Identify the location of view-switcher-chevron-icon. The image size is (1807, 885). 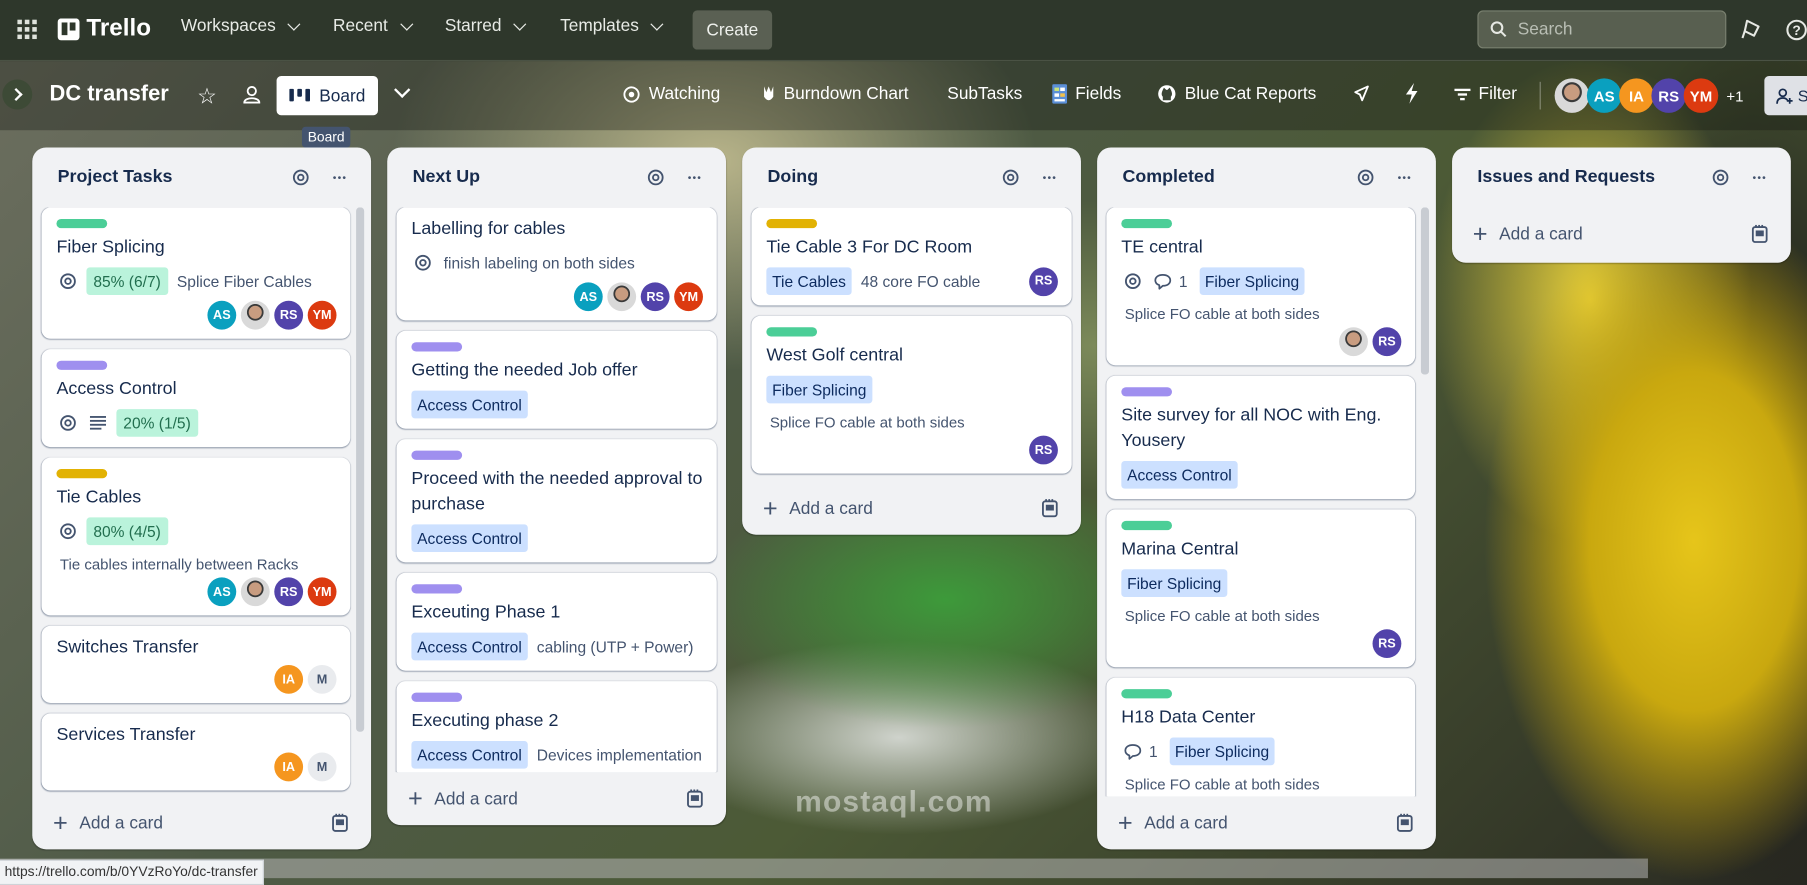
(402, 90).